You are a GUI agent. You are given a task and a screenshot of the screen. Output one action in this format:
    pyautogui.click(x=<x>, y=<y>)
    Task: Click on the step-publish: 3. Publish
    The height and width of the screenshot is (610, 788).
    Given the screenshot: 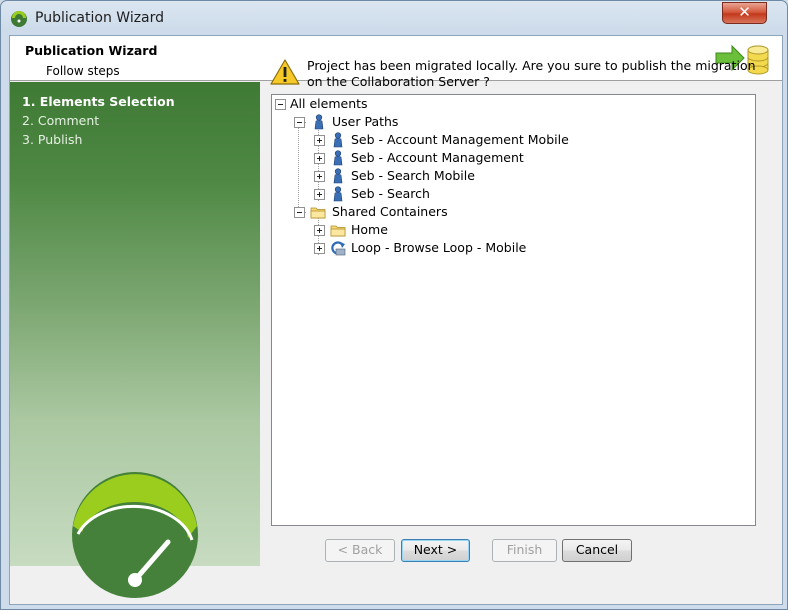 What is the action you would take?
    pyautogui.click(x=52, y=139)
    